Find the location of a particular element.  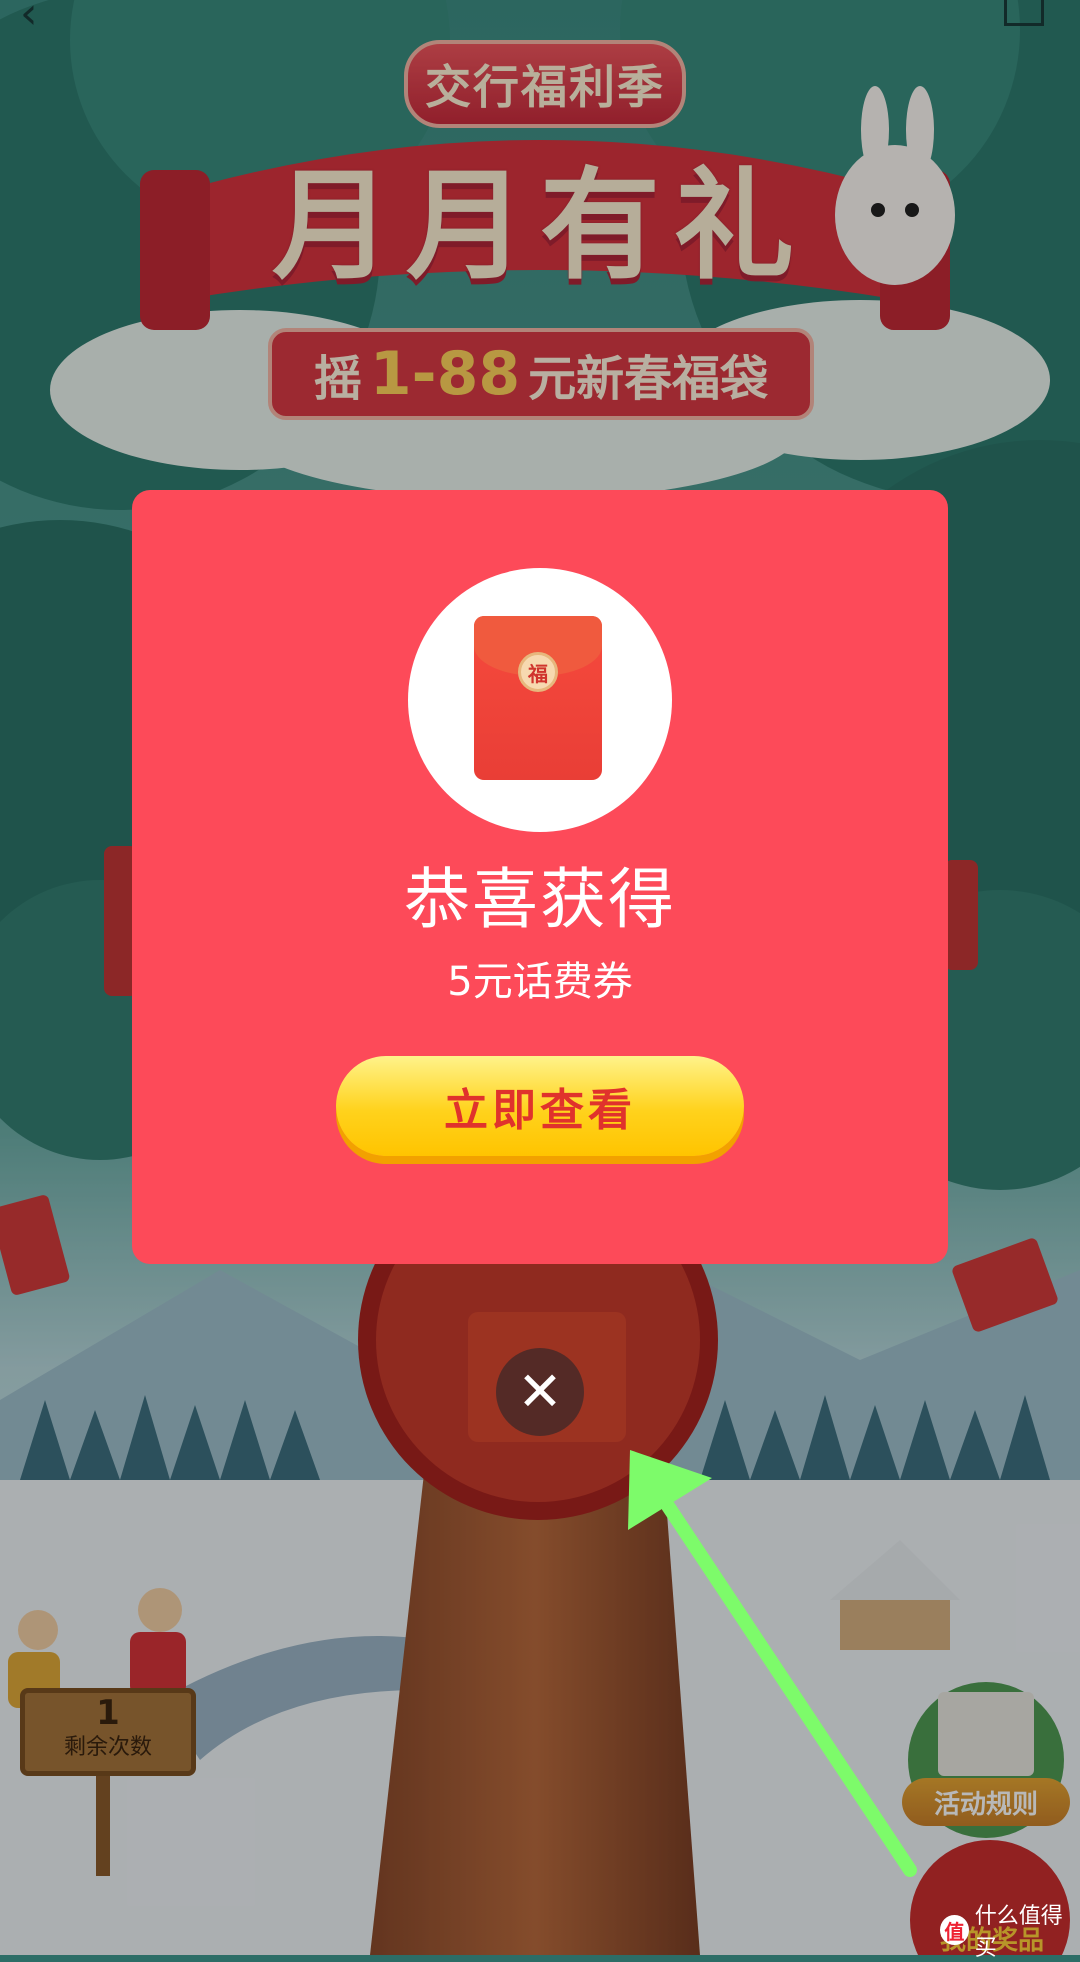

annotation-arrow is located at coordinates (772, 1663).